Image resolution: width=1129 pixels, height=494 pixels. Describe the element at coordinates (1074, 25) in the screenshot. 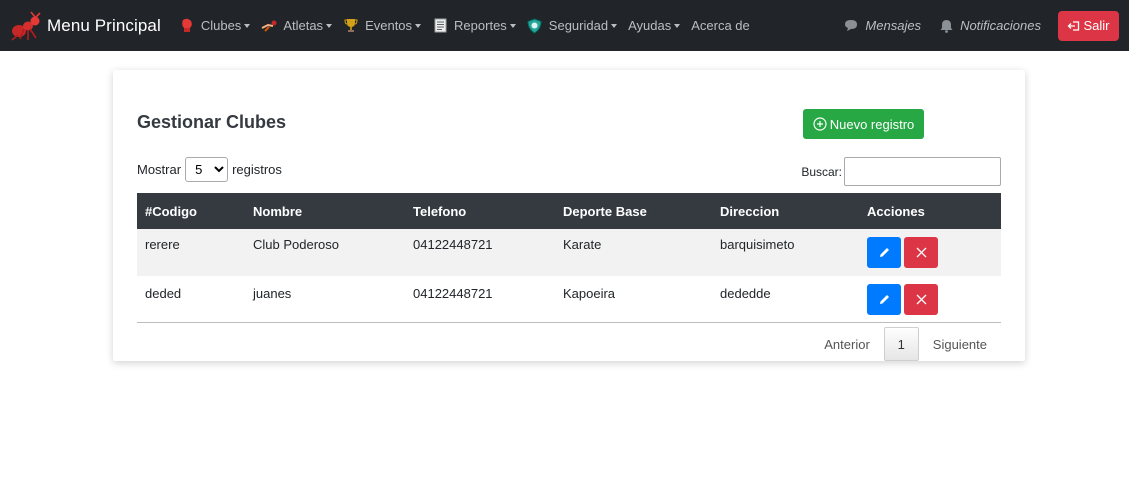

I see `logout-icon` at that location.